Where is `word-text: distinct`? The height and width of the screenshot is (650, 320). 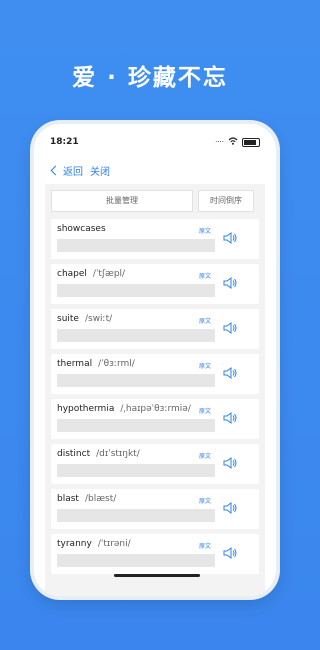 word-text: distinct is located at coordinates (74, 454).